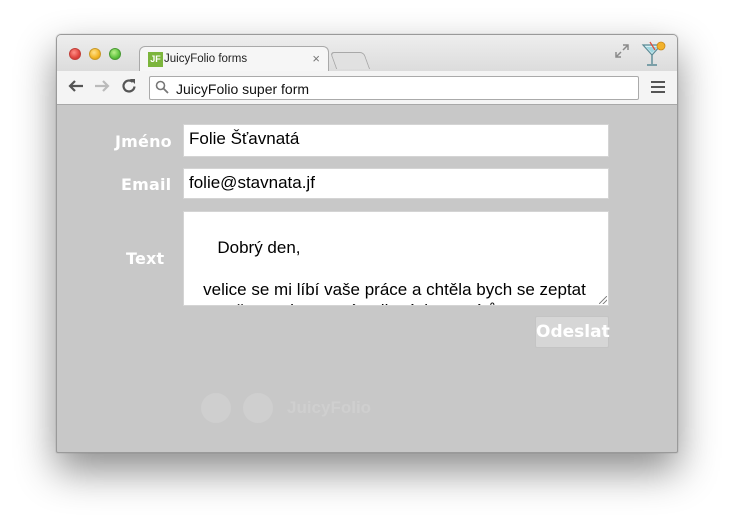 Image resolution: width=732 pixels, height=530 pixels. Describe the element at coordinates (102, 88) in the screenshot. I see `forward-arrow-icon` at that location.